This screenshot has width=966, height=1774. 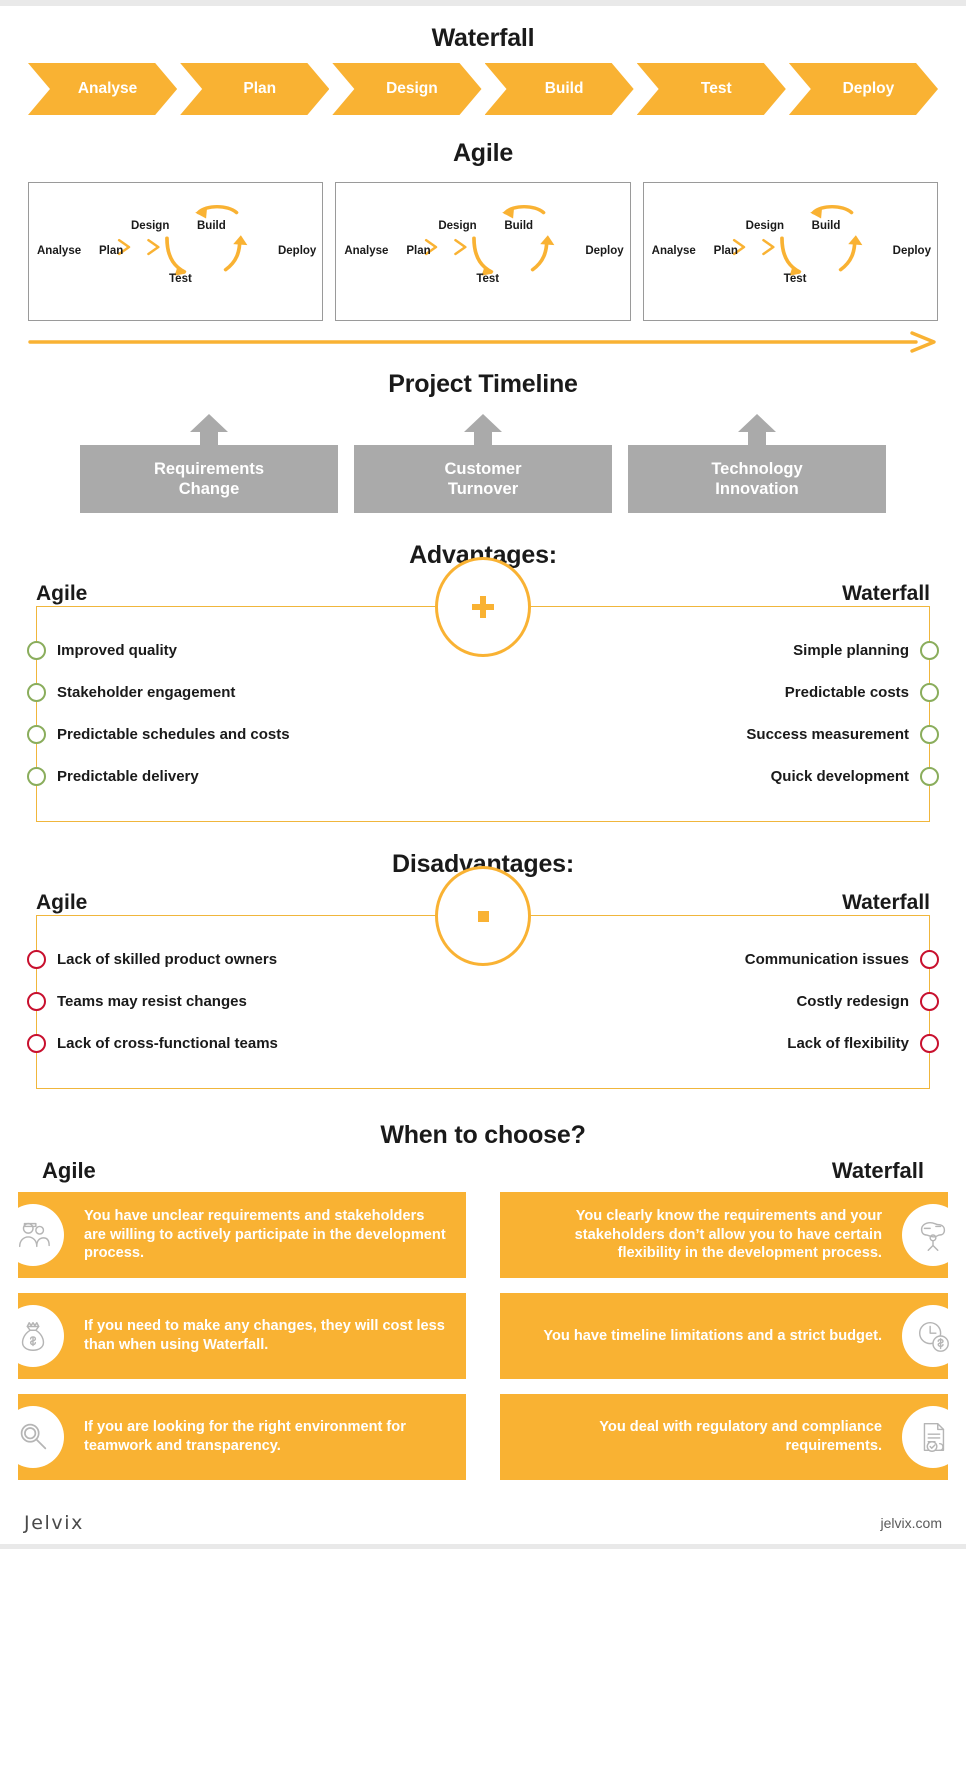 What do you see at coordinates (483, 468) in the screenshot?
I see `pt-line-1: Customer` at bounding box center [483, 468].